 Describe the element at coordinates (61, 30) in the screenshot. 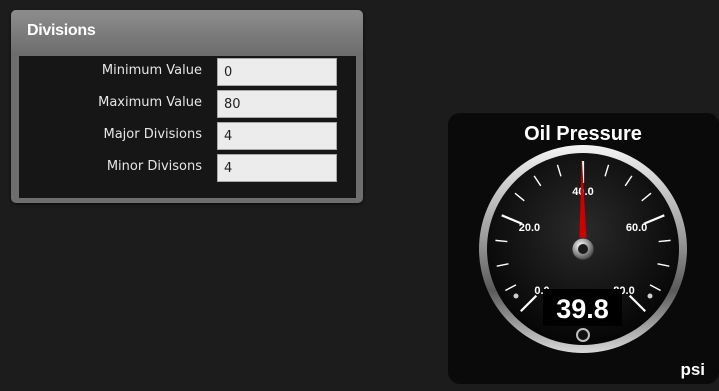

I see `panel-title: Divisions` at that location.